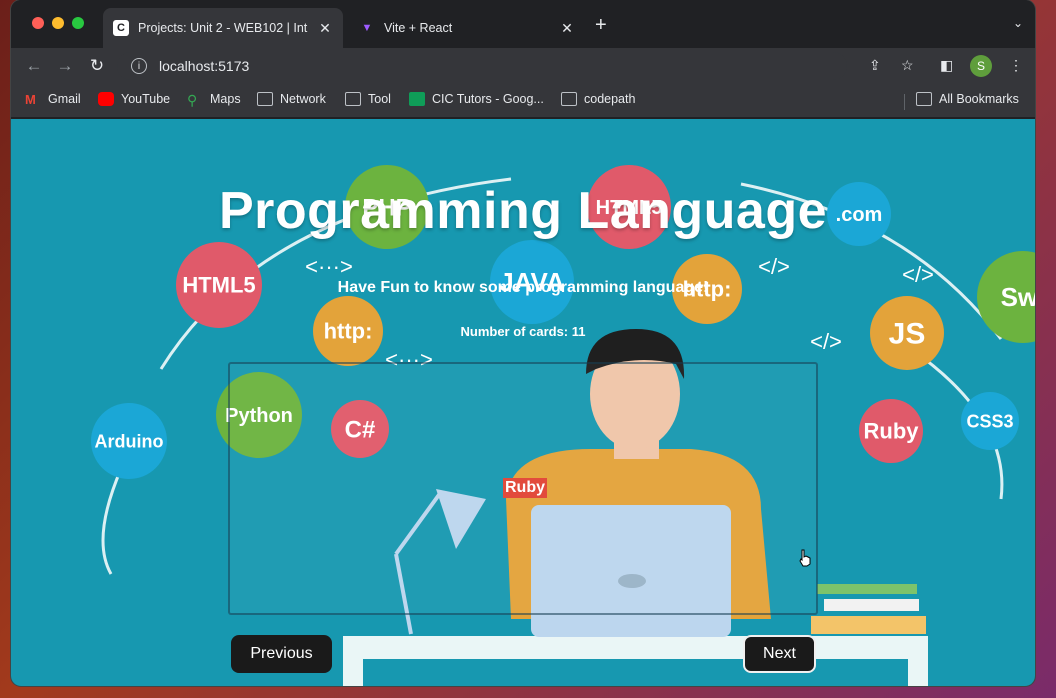 This screenshot has width=1056, height=698. I want to click on card-count: Number of cards: 11, so click(523, 331).